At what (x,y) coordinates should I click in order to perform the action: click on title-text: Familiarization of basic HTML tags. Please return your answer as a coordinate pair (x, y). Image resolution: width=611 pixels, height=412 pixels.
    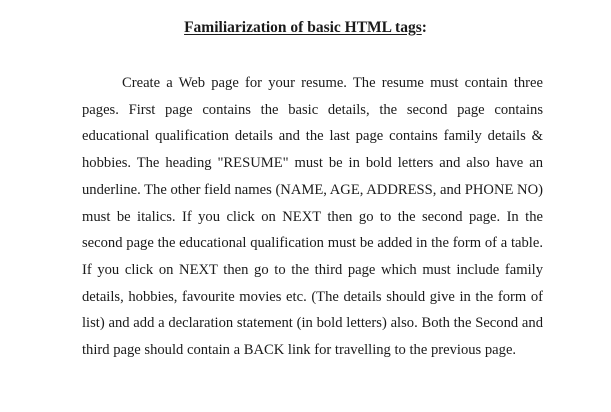
    Looking at the image, I should click on (303, 27).